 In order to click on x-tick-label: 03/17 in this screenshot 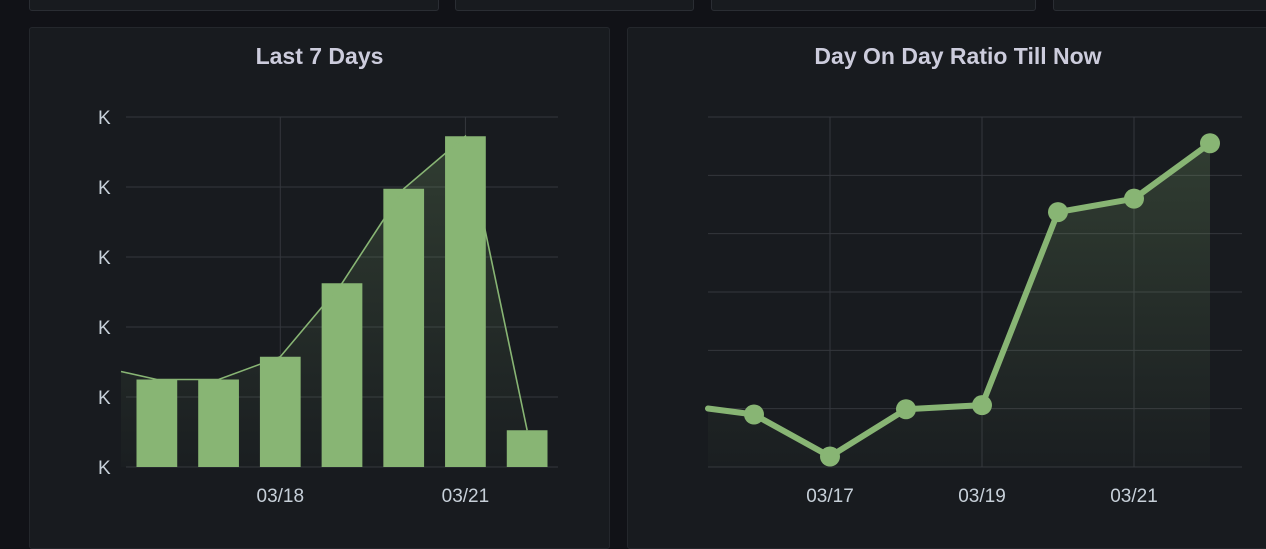, I will do `click(830, 496)`.